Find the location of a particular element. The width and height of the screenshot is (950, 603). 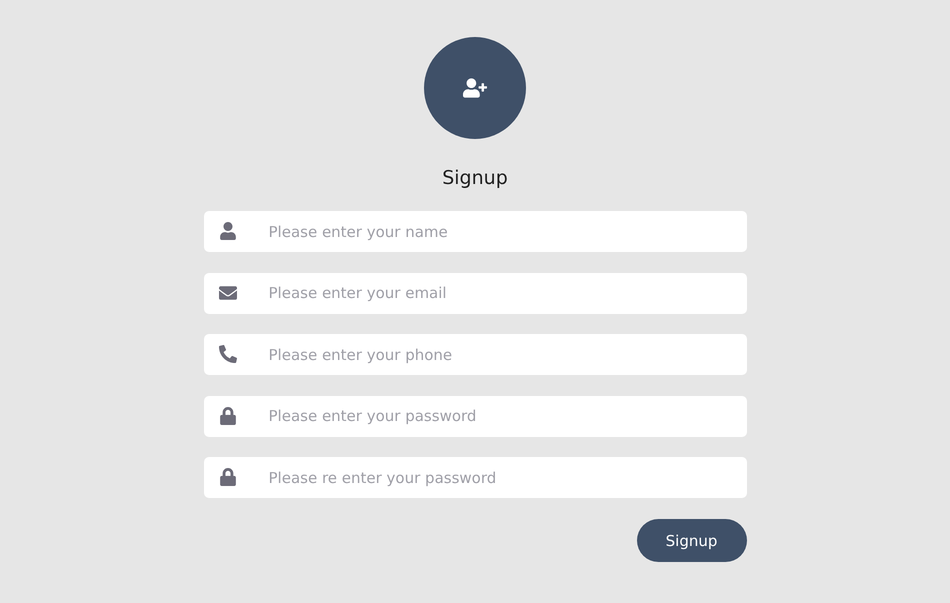

input-field: Please enter your phone is located at coordinates (475, 354).